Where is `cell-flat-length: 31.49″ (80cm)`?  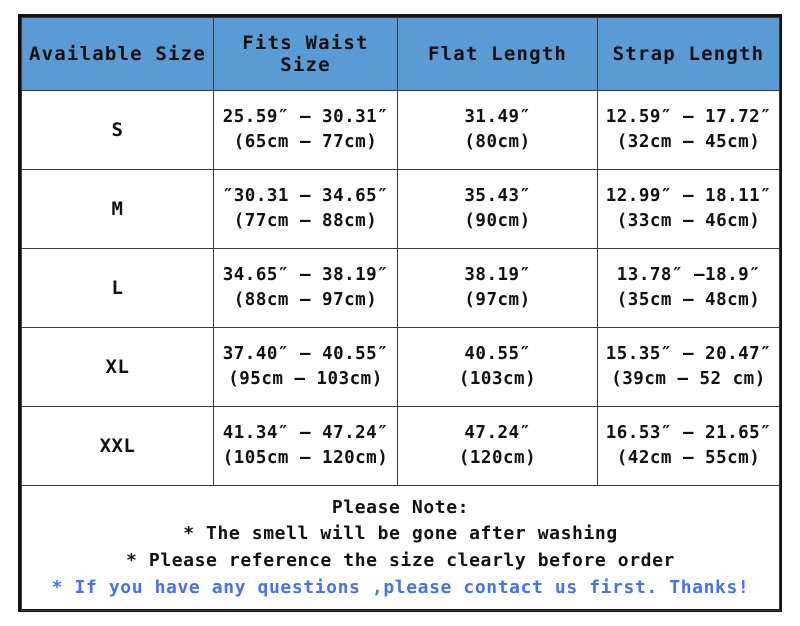
cell-flat-length: 31.49″ (80cm) is located at coordinates (497, 130).